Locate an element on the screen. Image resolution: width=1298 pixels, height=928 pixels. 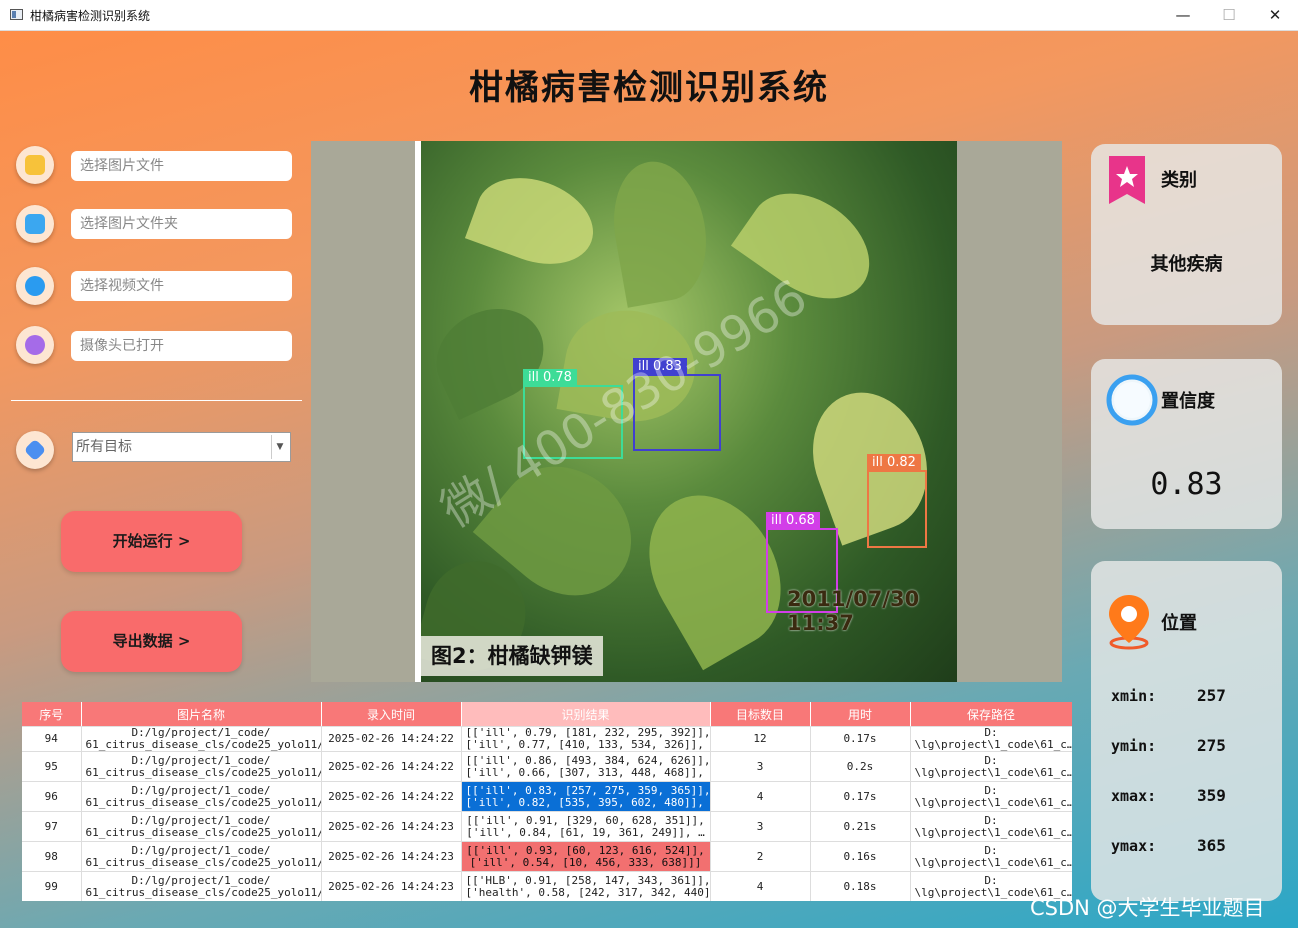
xmin-row: xmin: 257 is located at coordinates (1168, 695).